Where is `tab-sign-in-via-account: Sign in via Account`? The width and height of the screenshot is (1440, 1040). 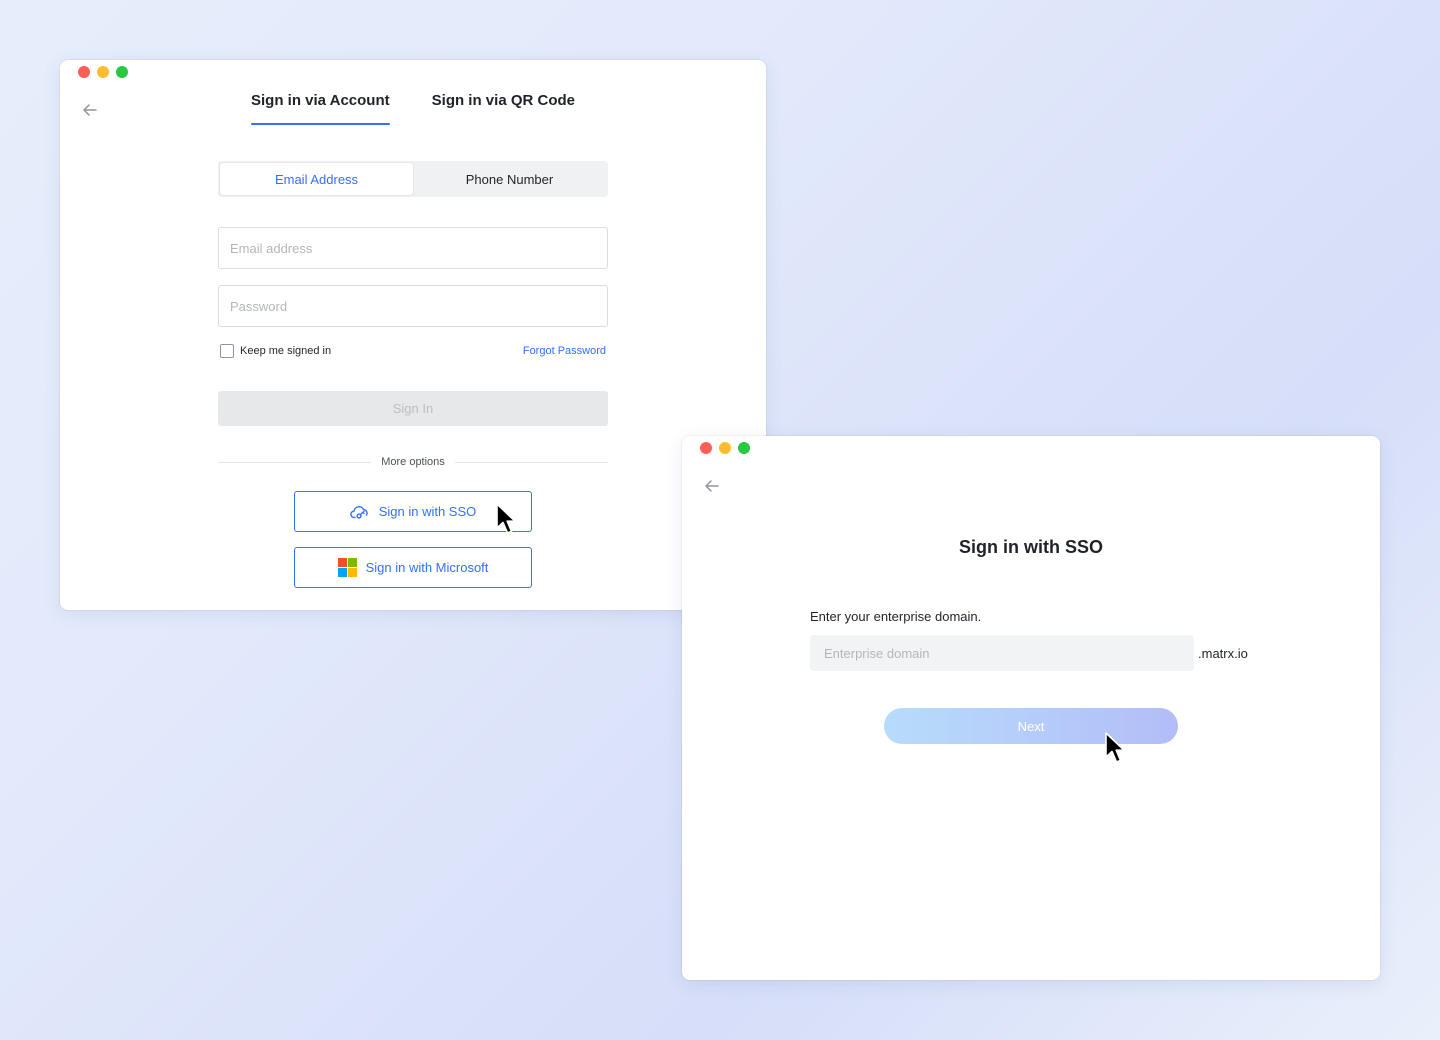
tab-sign-in-via-account: Sign in via Account is located at coordinates (320, 108).